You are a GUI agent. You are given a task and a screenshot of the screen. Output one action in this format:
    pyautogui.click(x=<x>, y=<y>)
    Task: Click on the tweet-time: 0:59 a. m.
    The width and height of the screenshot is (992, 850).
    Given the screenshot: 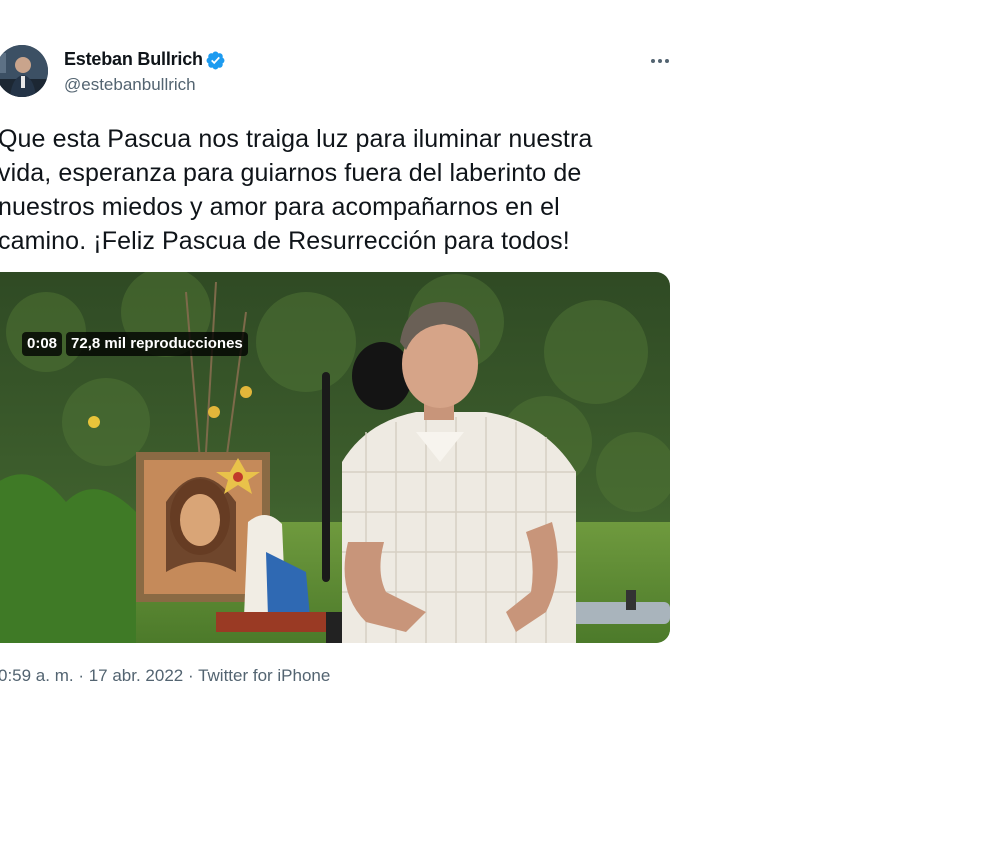 What is the action you would take?
    pyautogui.click(x=37, y=675)
    